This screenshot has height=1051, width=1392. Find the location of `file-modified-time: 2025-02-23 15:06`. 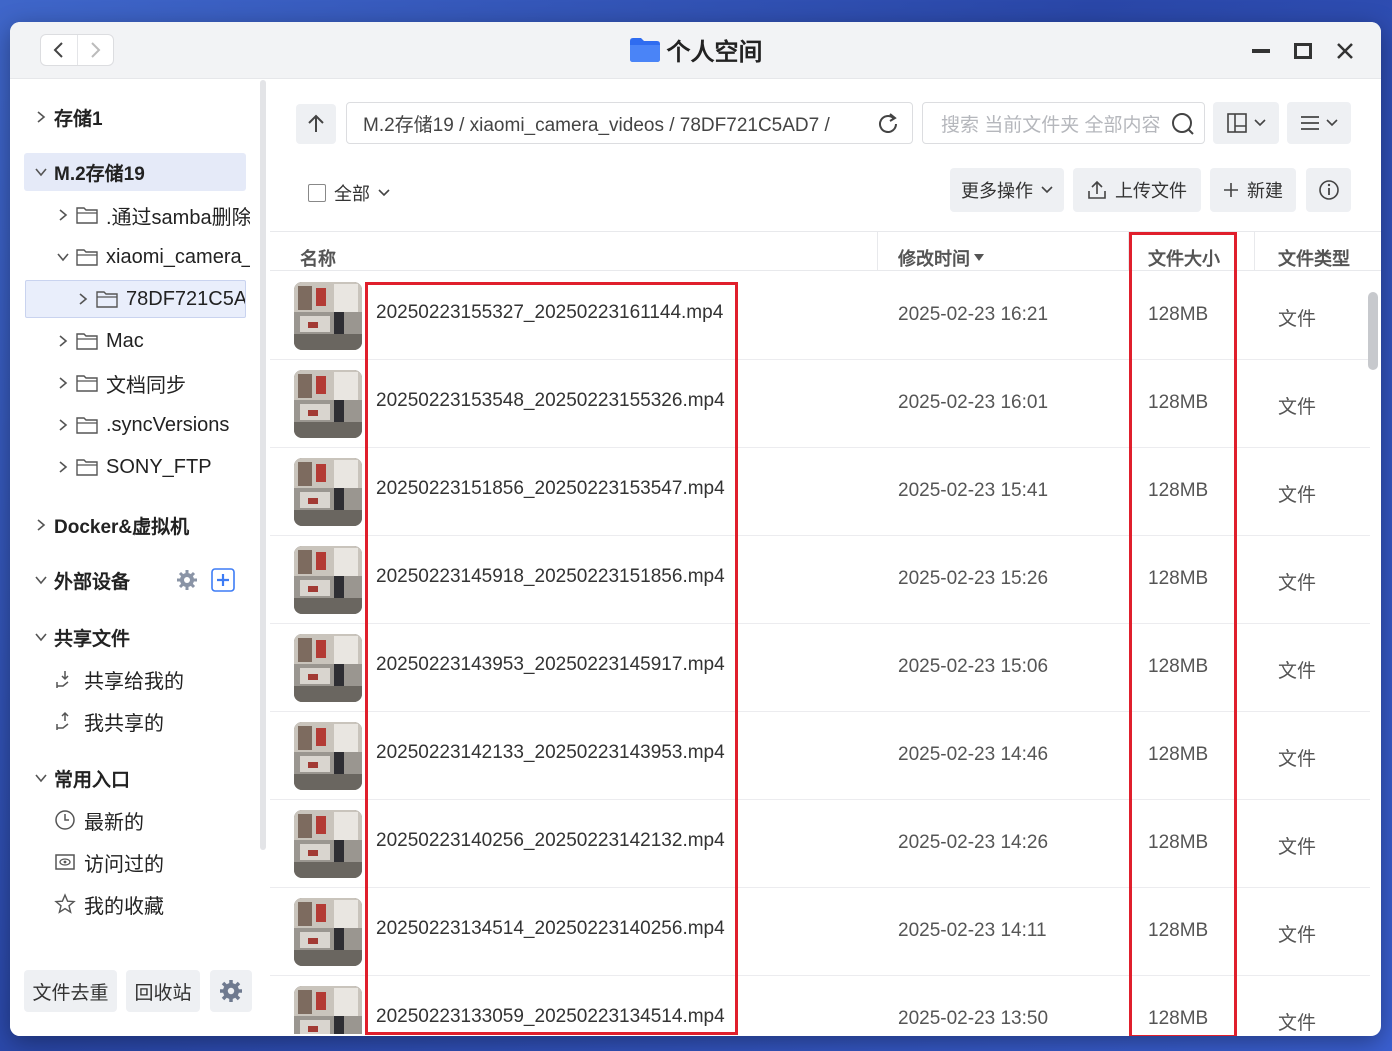

file-modified-time: 2025-02-23 15:06 is located at coordinates (973, 666).